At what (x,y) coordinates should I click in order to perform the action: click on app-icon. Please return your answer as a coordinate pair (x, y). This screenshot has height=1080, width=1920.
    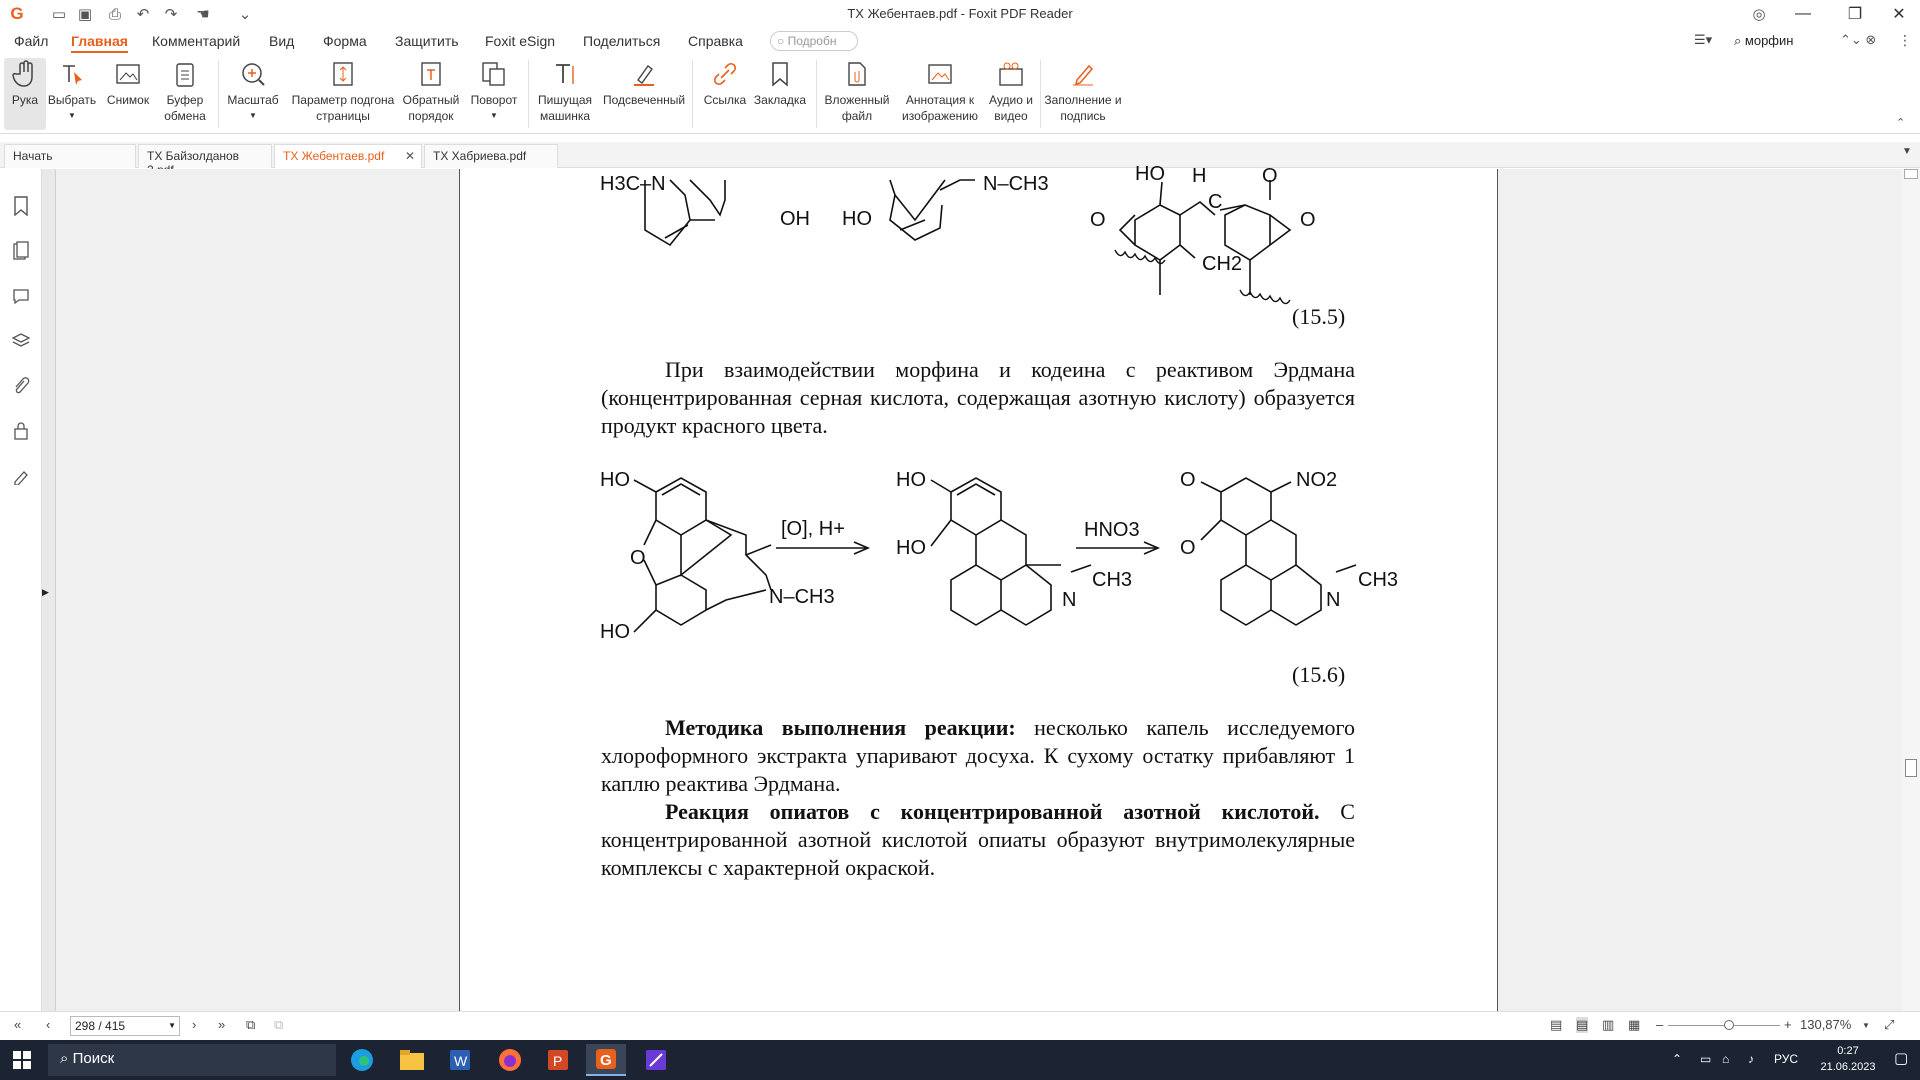
    Looking at the image, I should click on (656, 1060).